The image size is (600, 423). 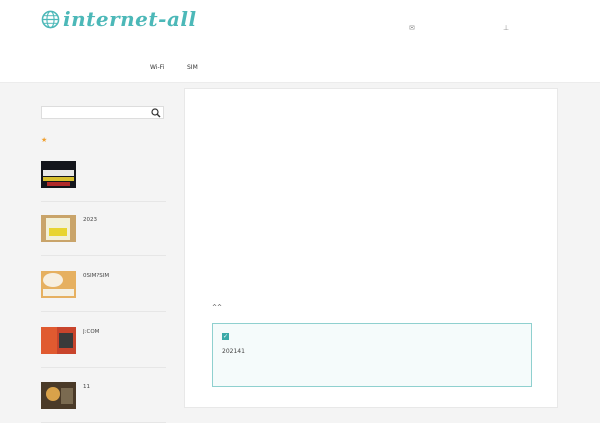 I want to click on star-icon: ★, so click(x=44, y=140).